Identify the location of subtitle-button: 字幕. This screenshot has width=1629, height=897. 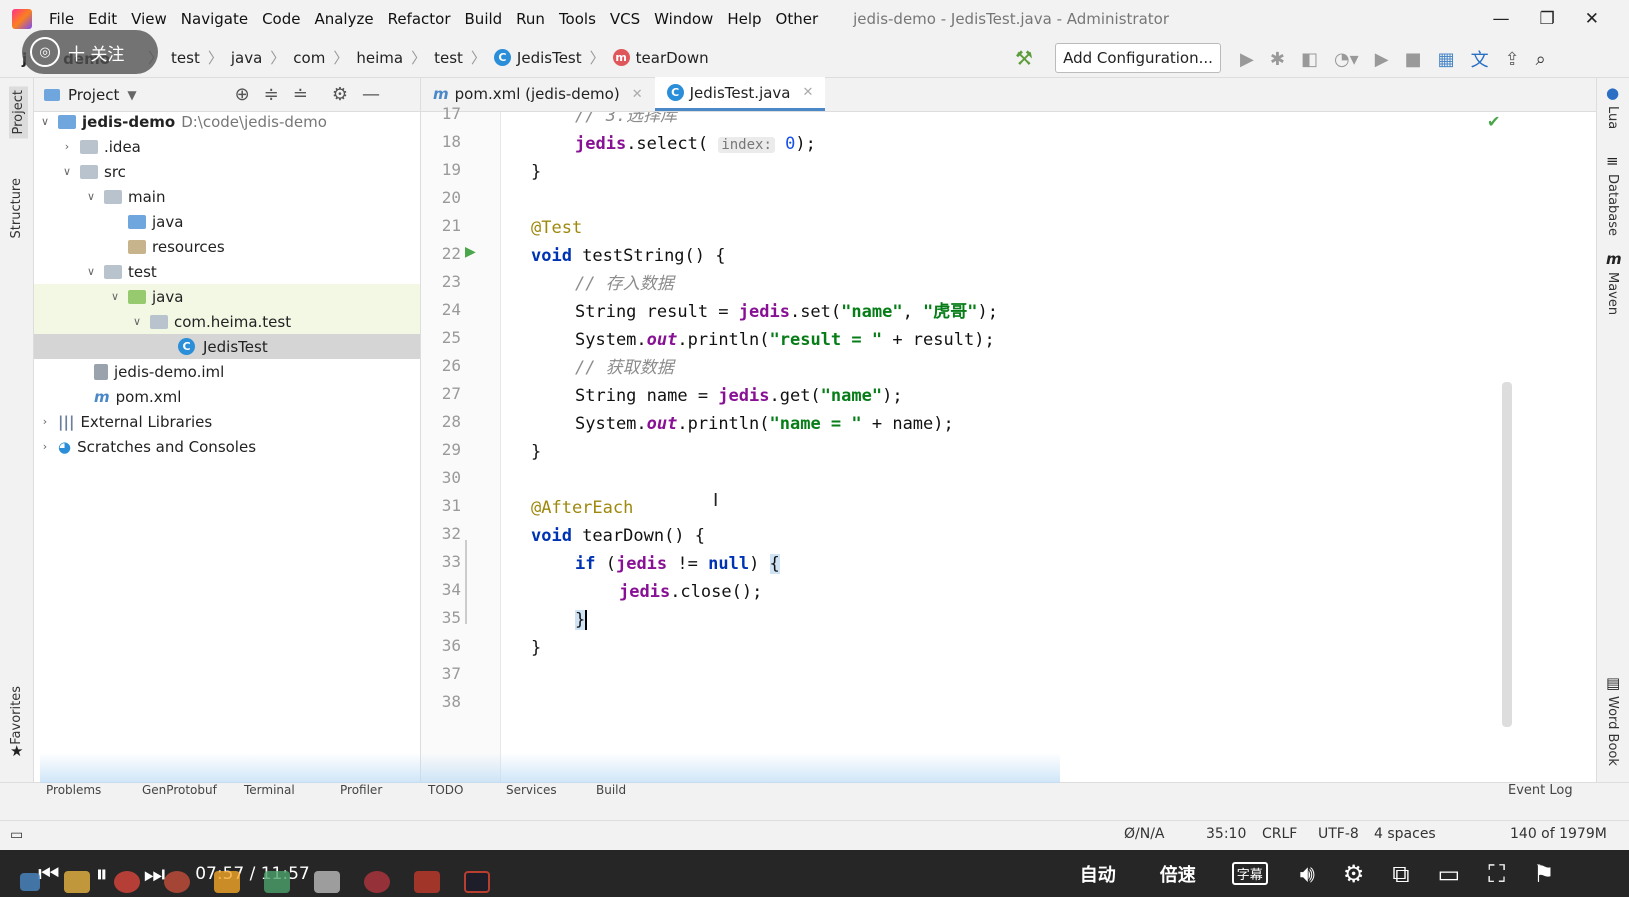
(1249, 873).